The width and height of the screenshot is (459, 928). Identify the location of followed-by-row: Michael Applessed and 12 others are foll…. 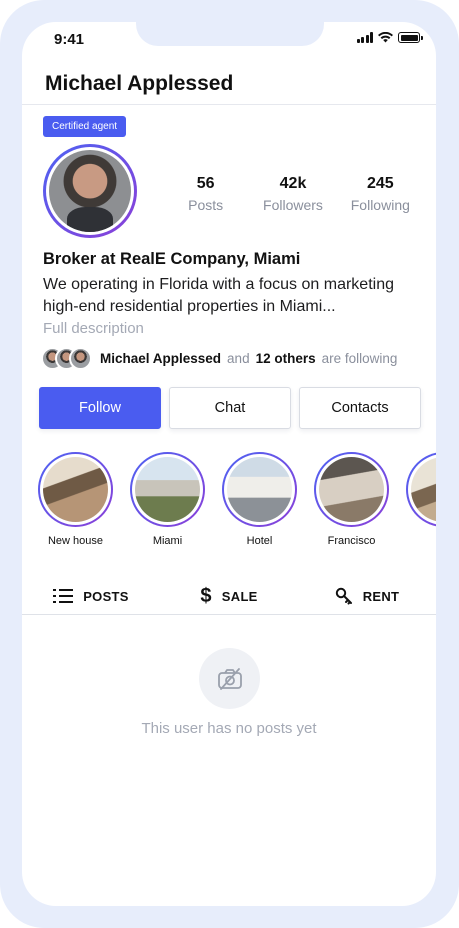
(222, 358).